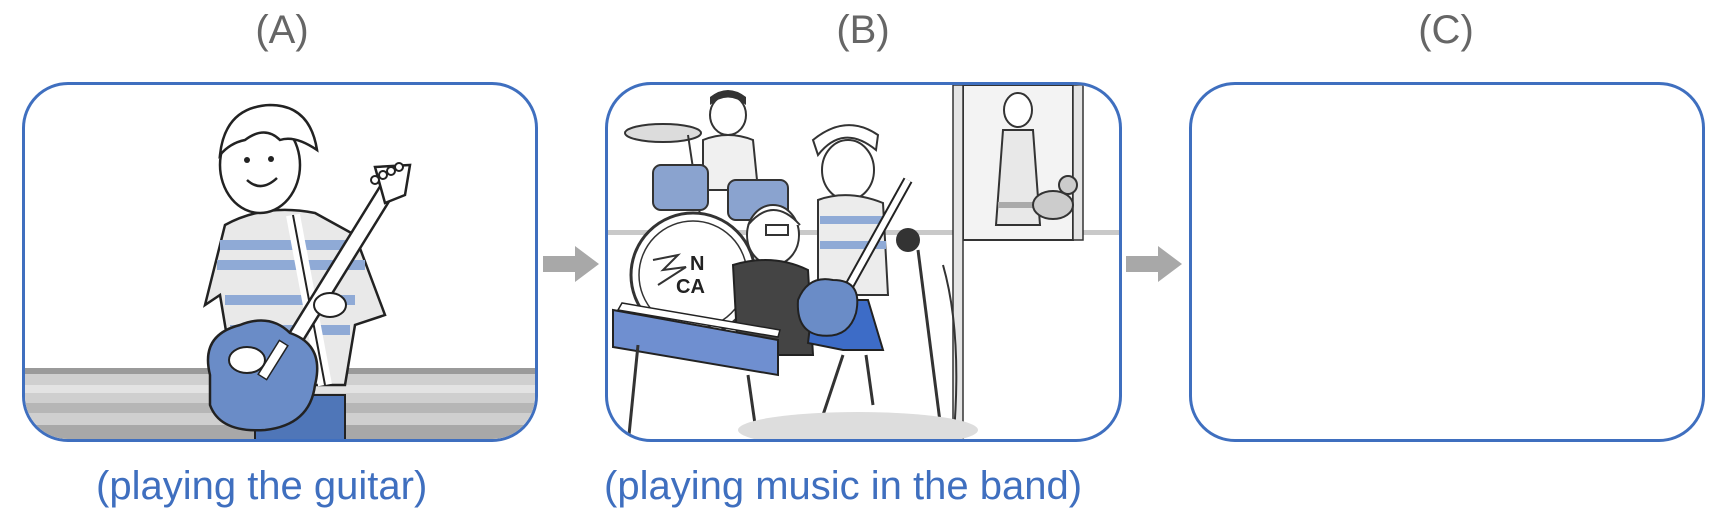  I want to click on panel-a-caption: (playing the guitar), so click(262, 486).